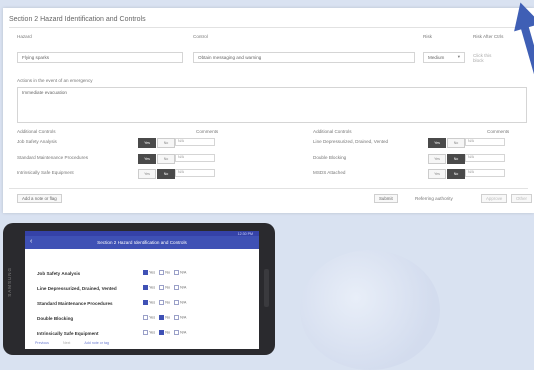 Image resolution: width=534 pixels, height=370 pixels. Describe the element at coordinates (370, 310) in the screenshot. I see `background-blob` at that location.